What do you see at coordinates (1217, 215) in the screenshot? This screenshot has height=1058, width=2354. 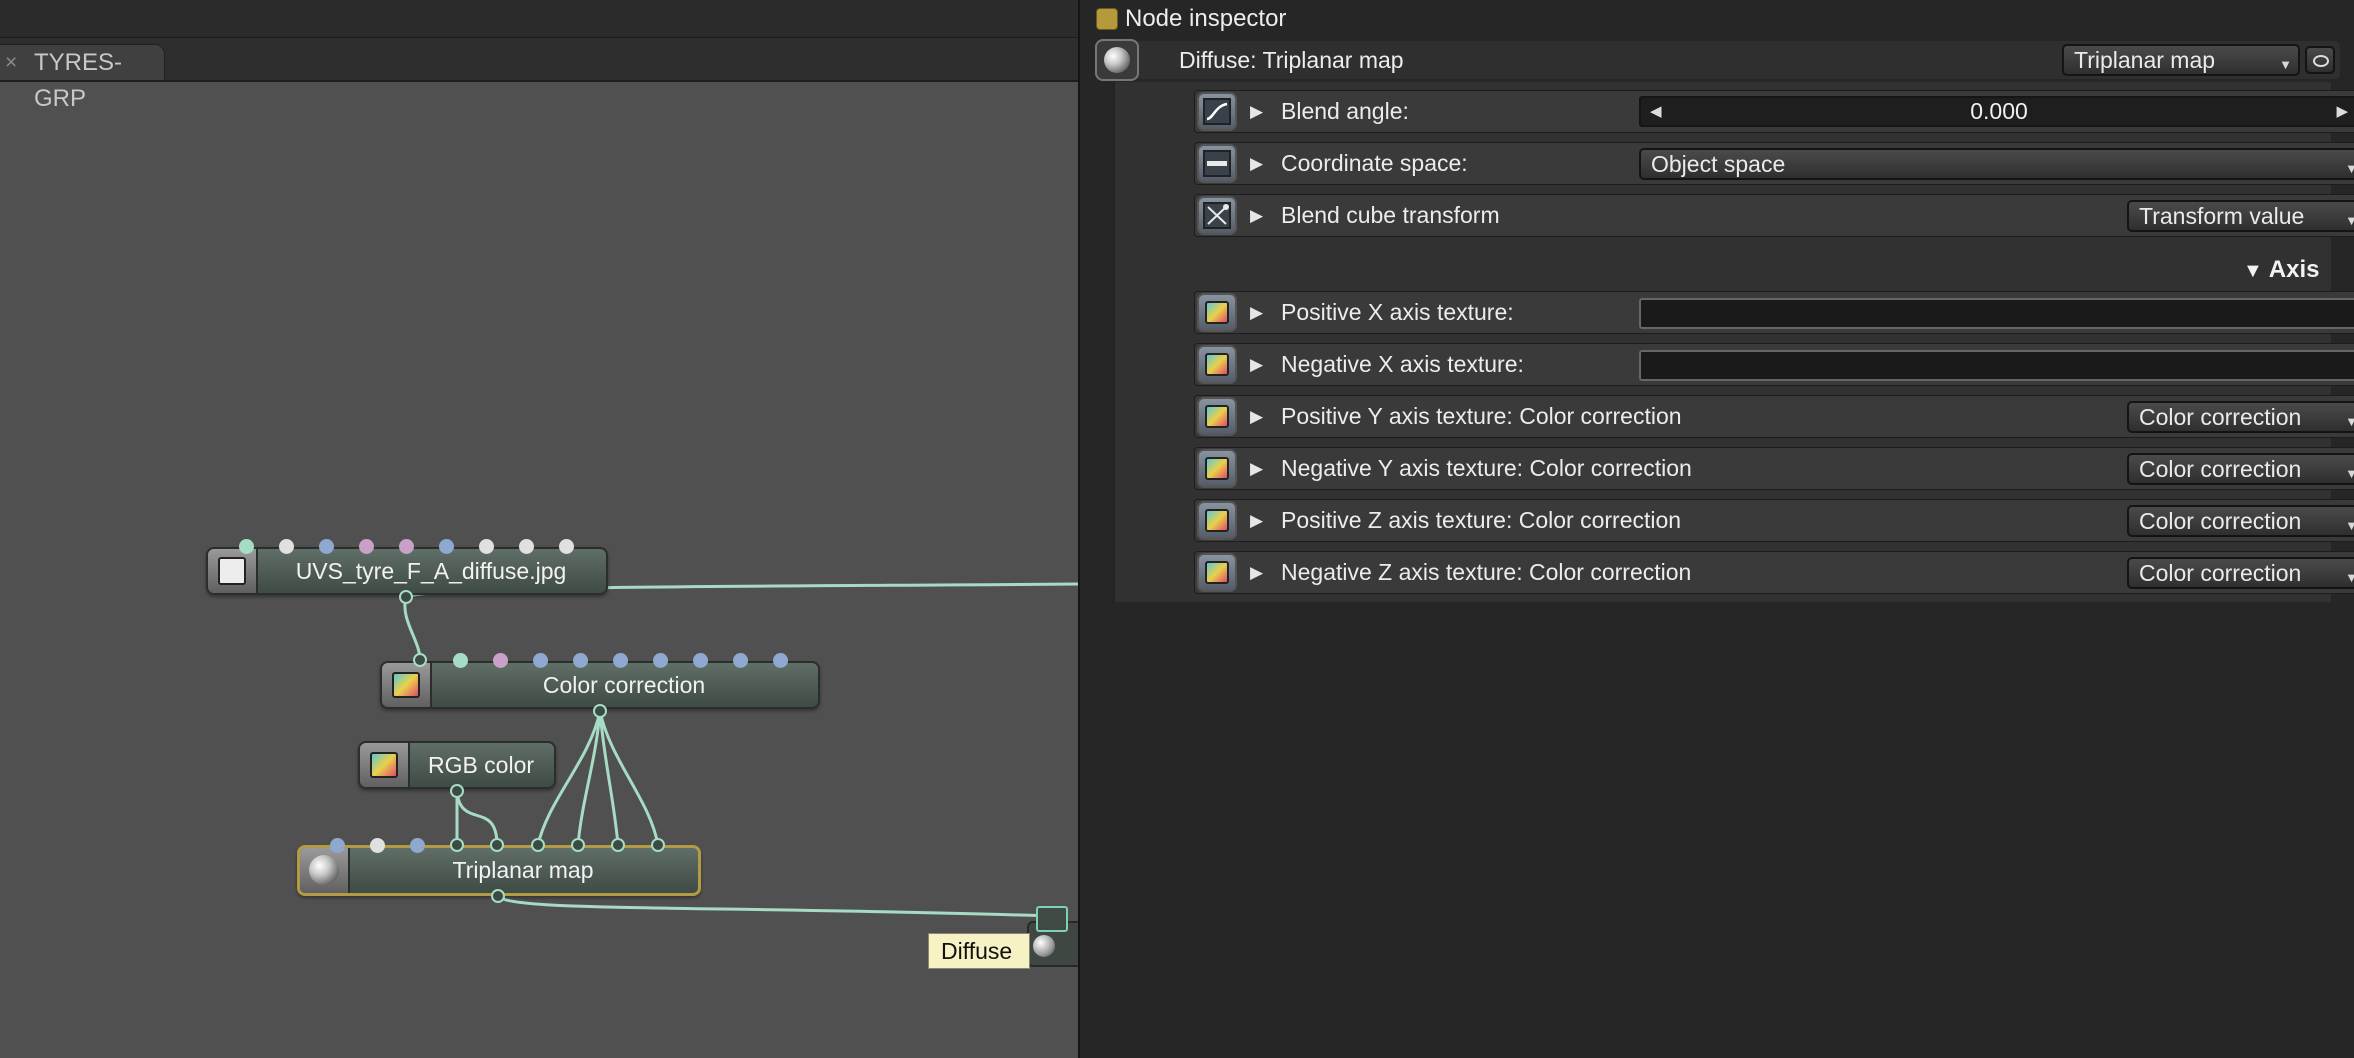 I see `transform-icon` at bounding box center [1217, 215].